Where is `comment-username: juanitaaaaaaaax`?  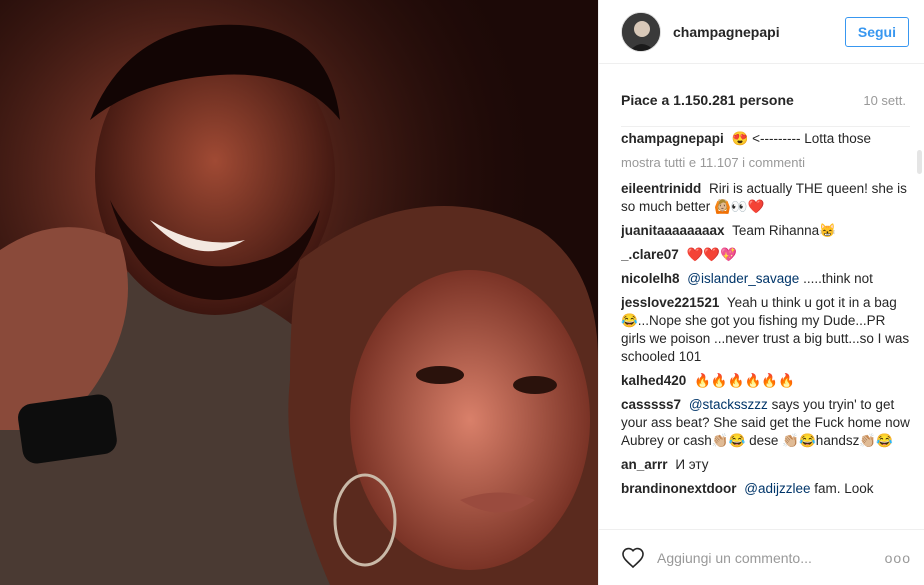
comment-username: juanitaaaaaaaax is located at coordinates (673, 230).